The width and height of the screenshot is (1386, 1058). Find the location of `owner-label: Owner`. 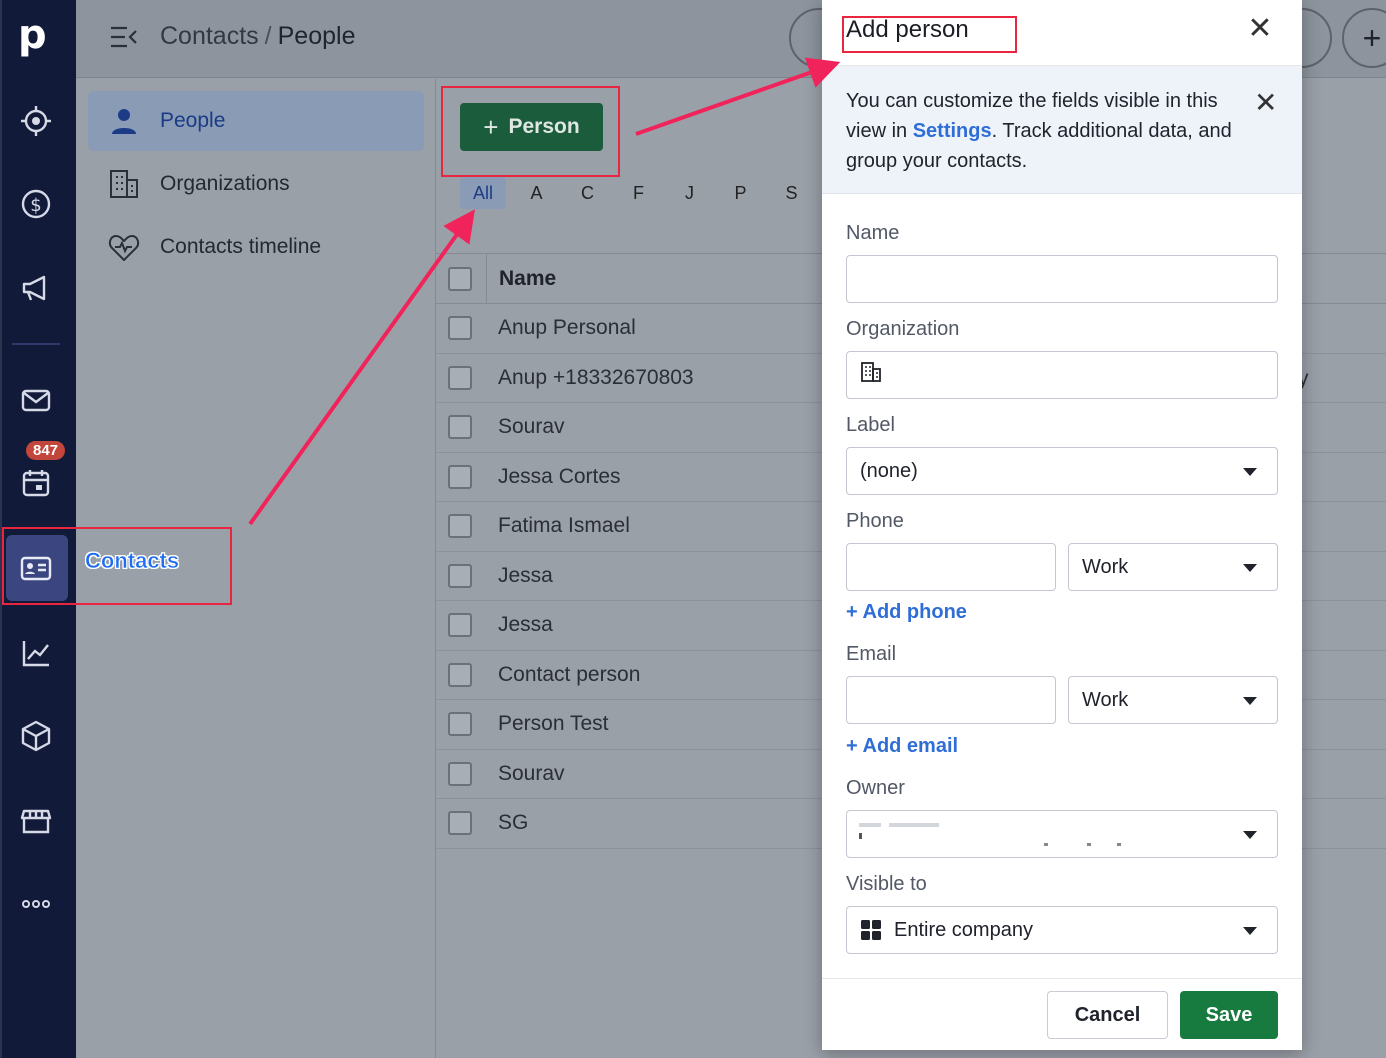

owner-label: Owner is located at coordinates (875, 788).